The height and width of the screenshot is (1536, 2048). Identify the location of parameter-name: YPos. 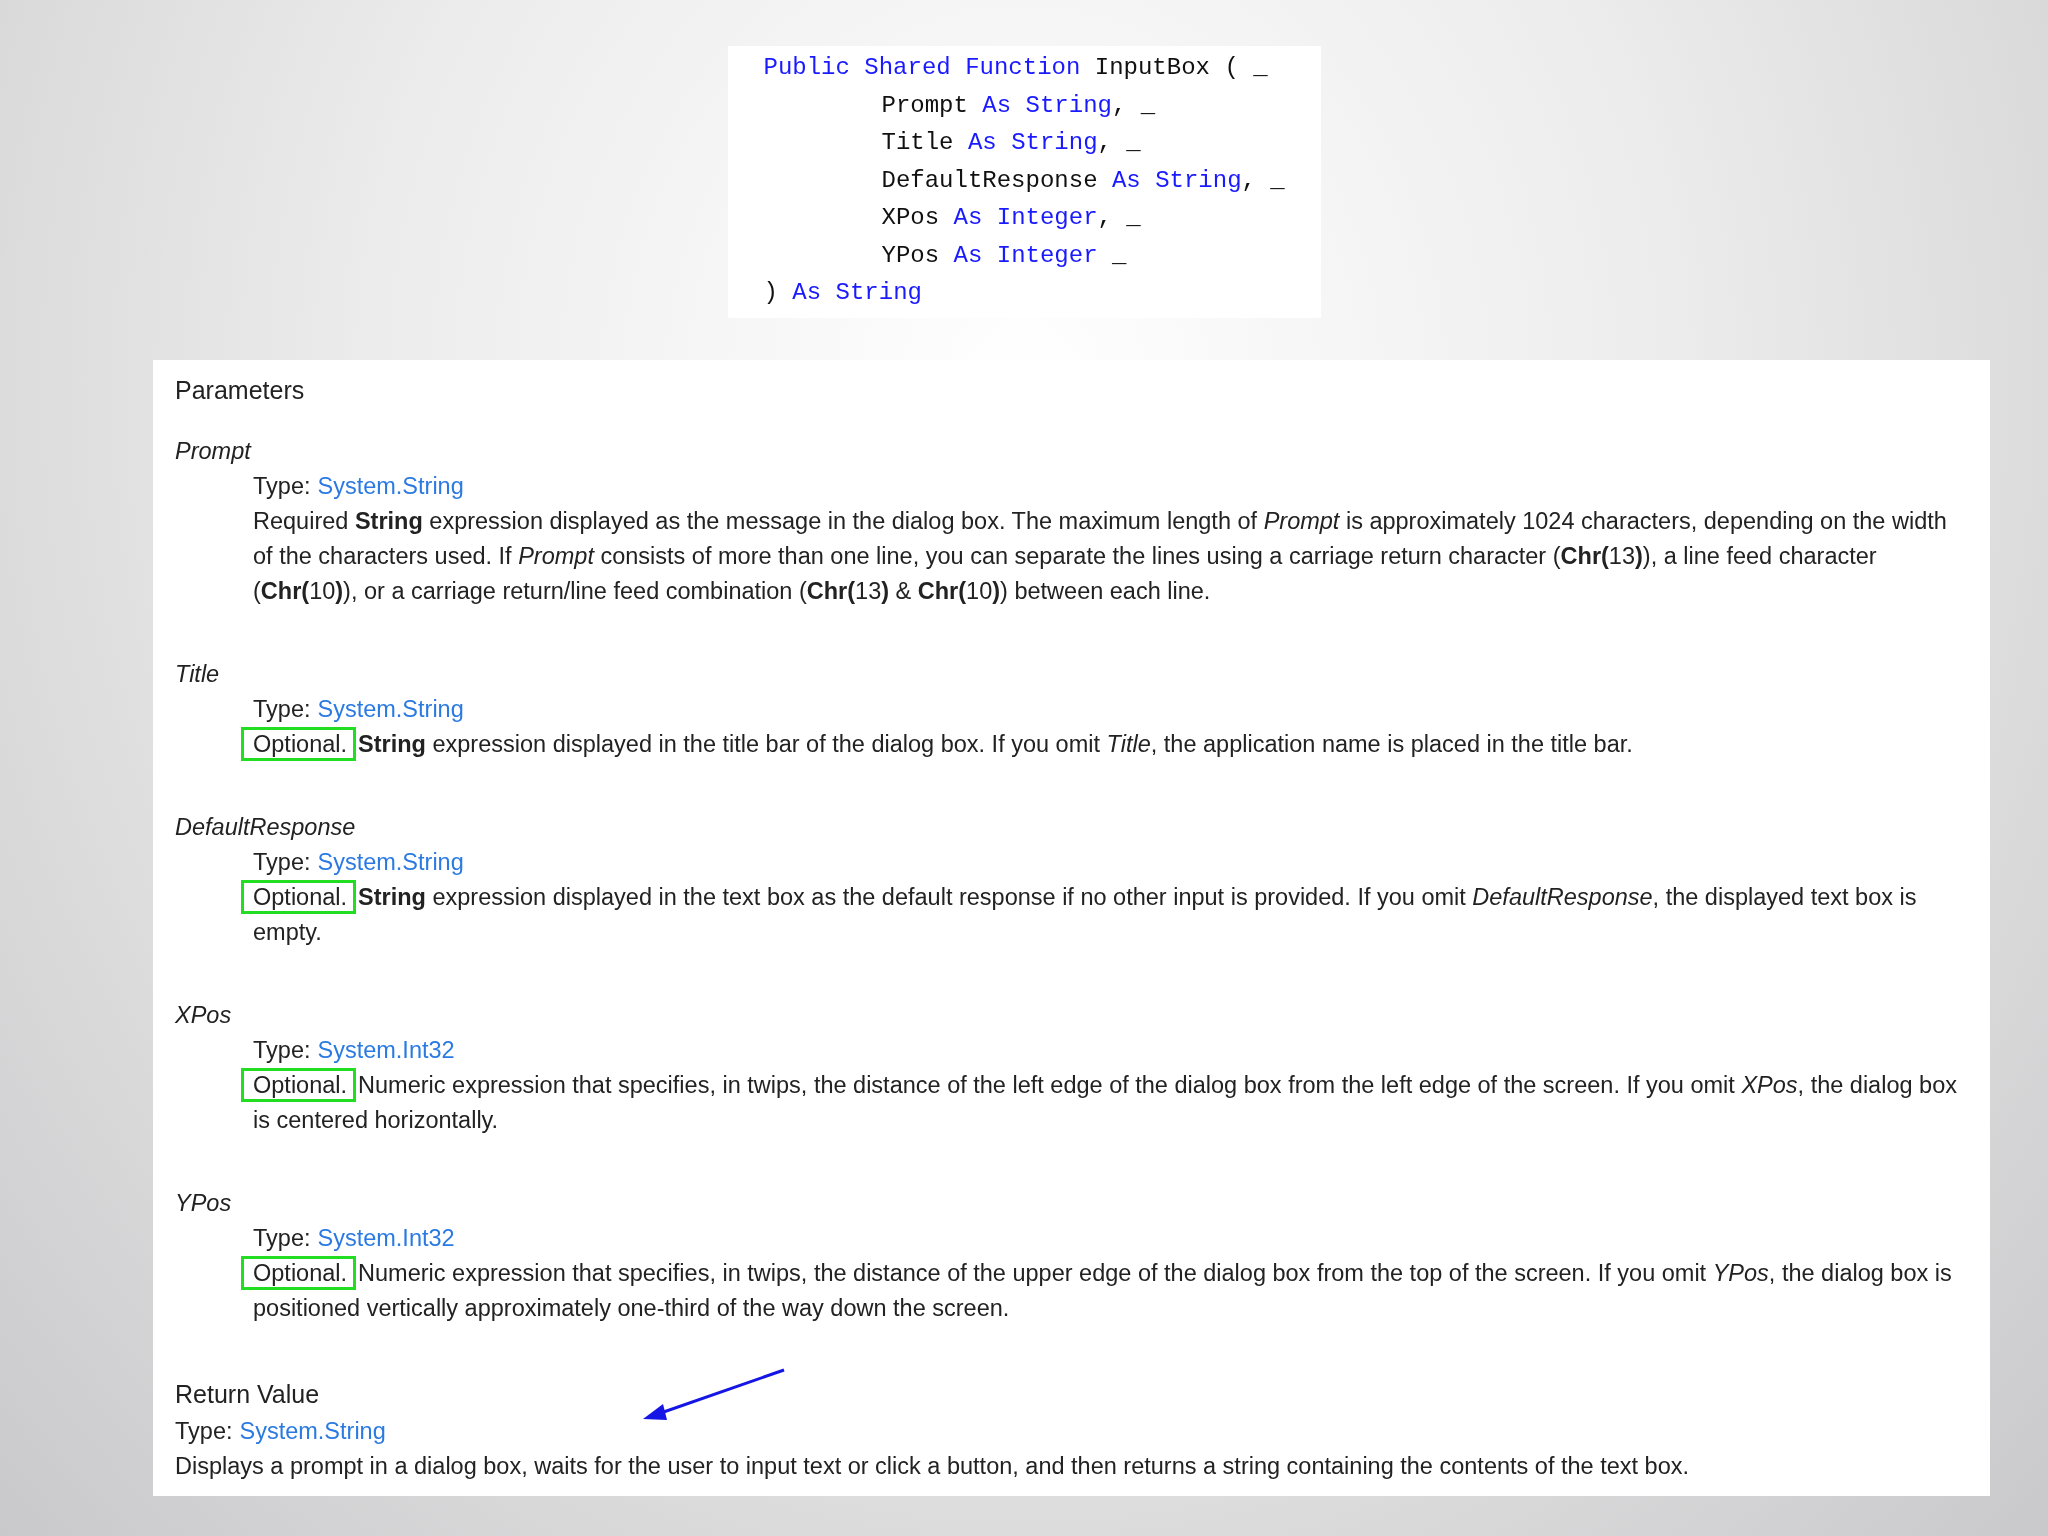
(203, 1203).